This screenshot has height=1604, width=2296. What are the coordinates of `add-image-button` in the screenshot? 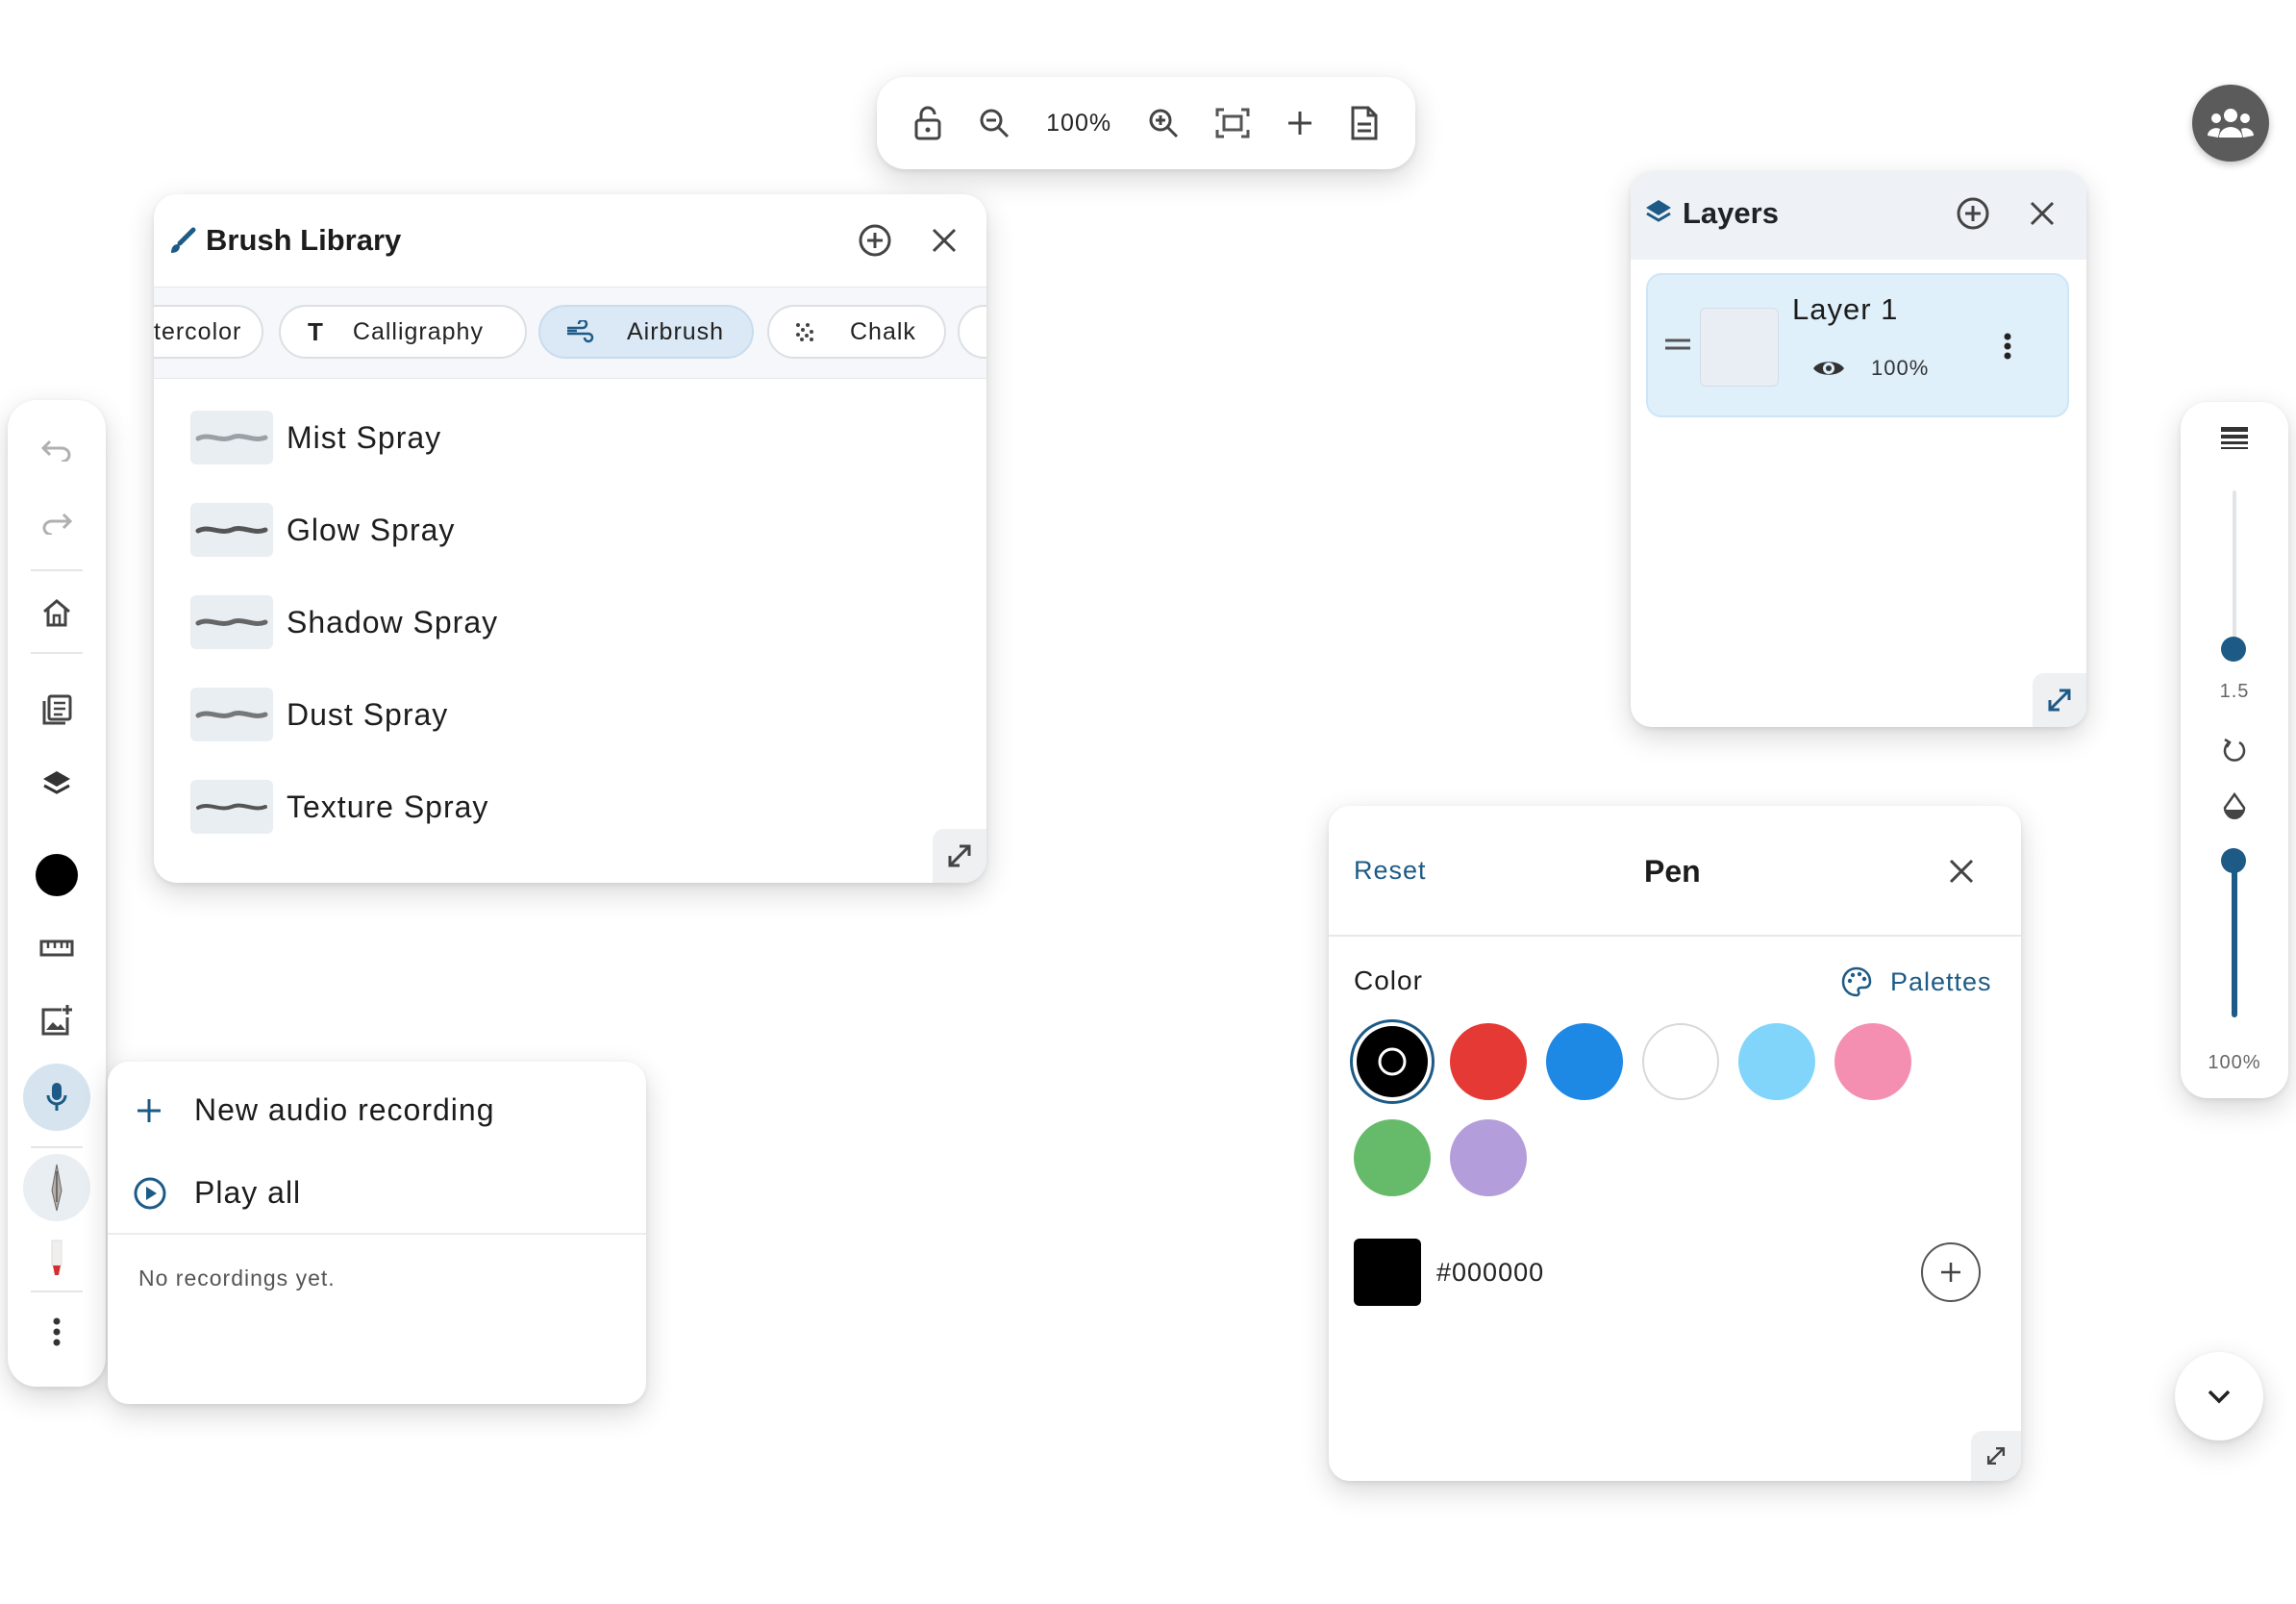 It's located at (57, 1020).